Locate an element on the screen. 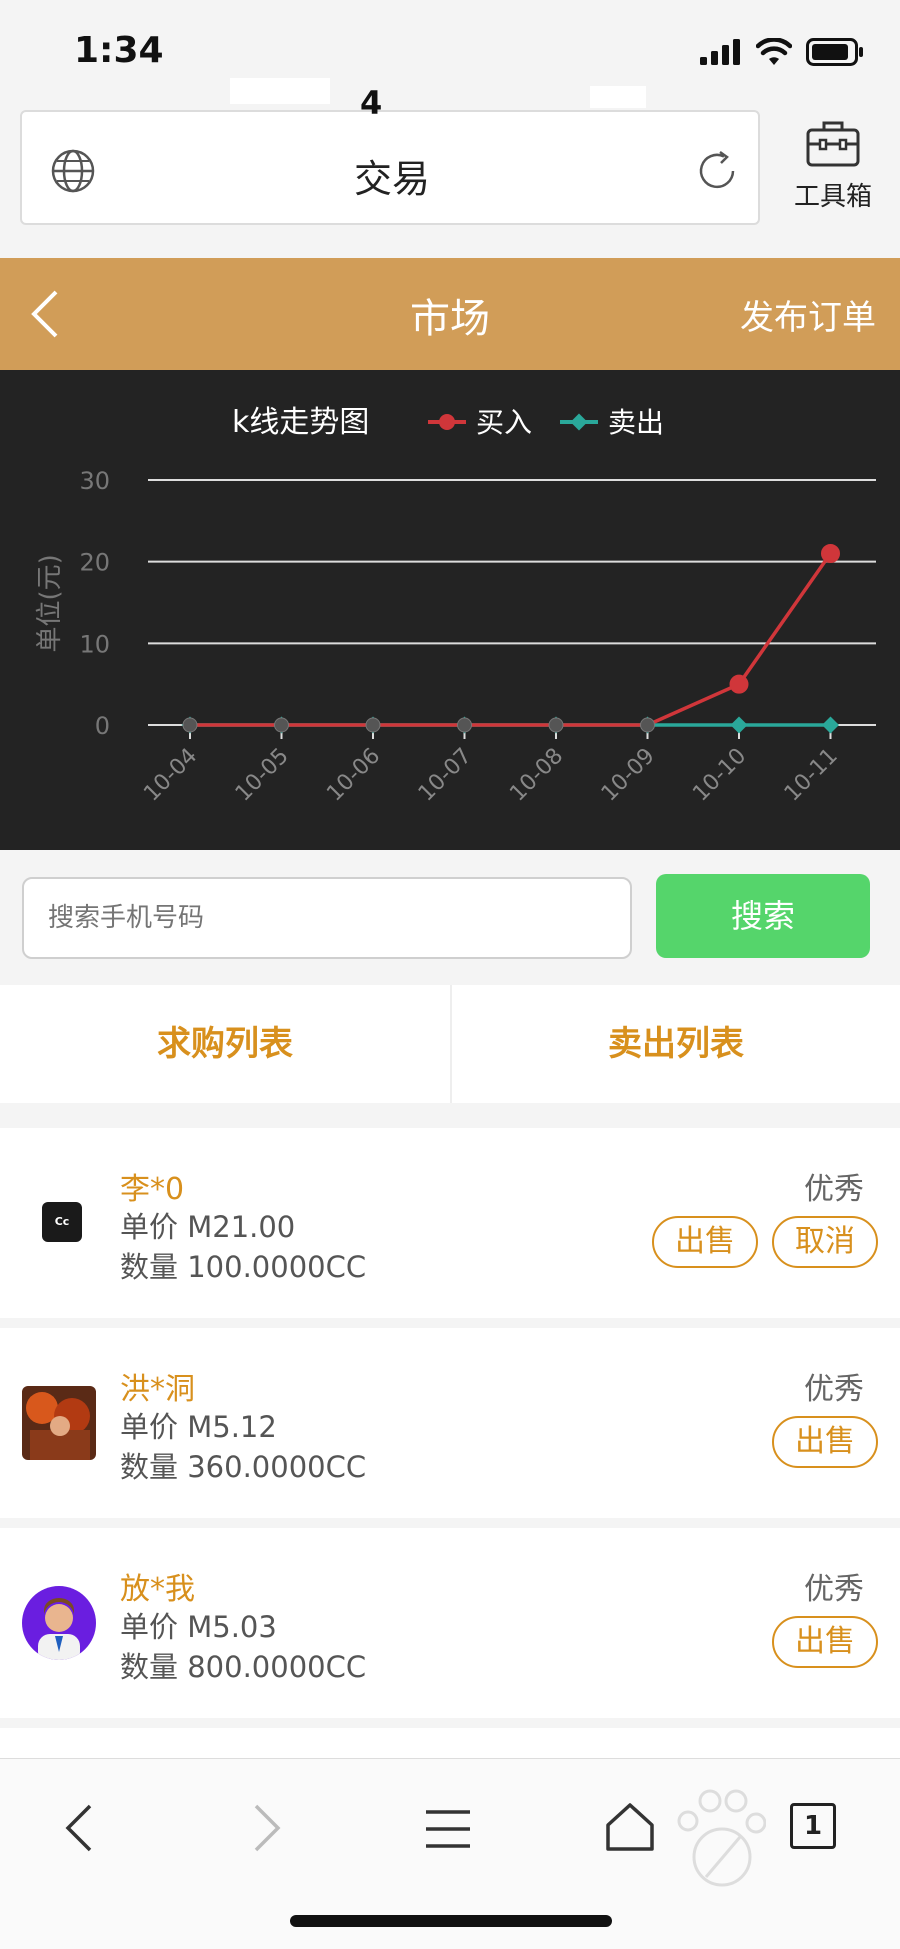  search-input is located at coordinates (327, 918).